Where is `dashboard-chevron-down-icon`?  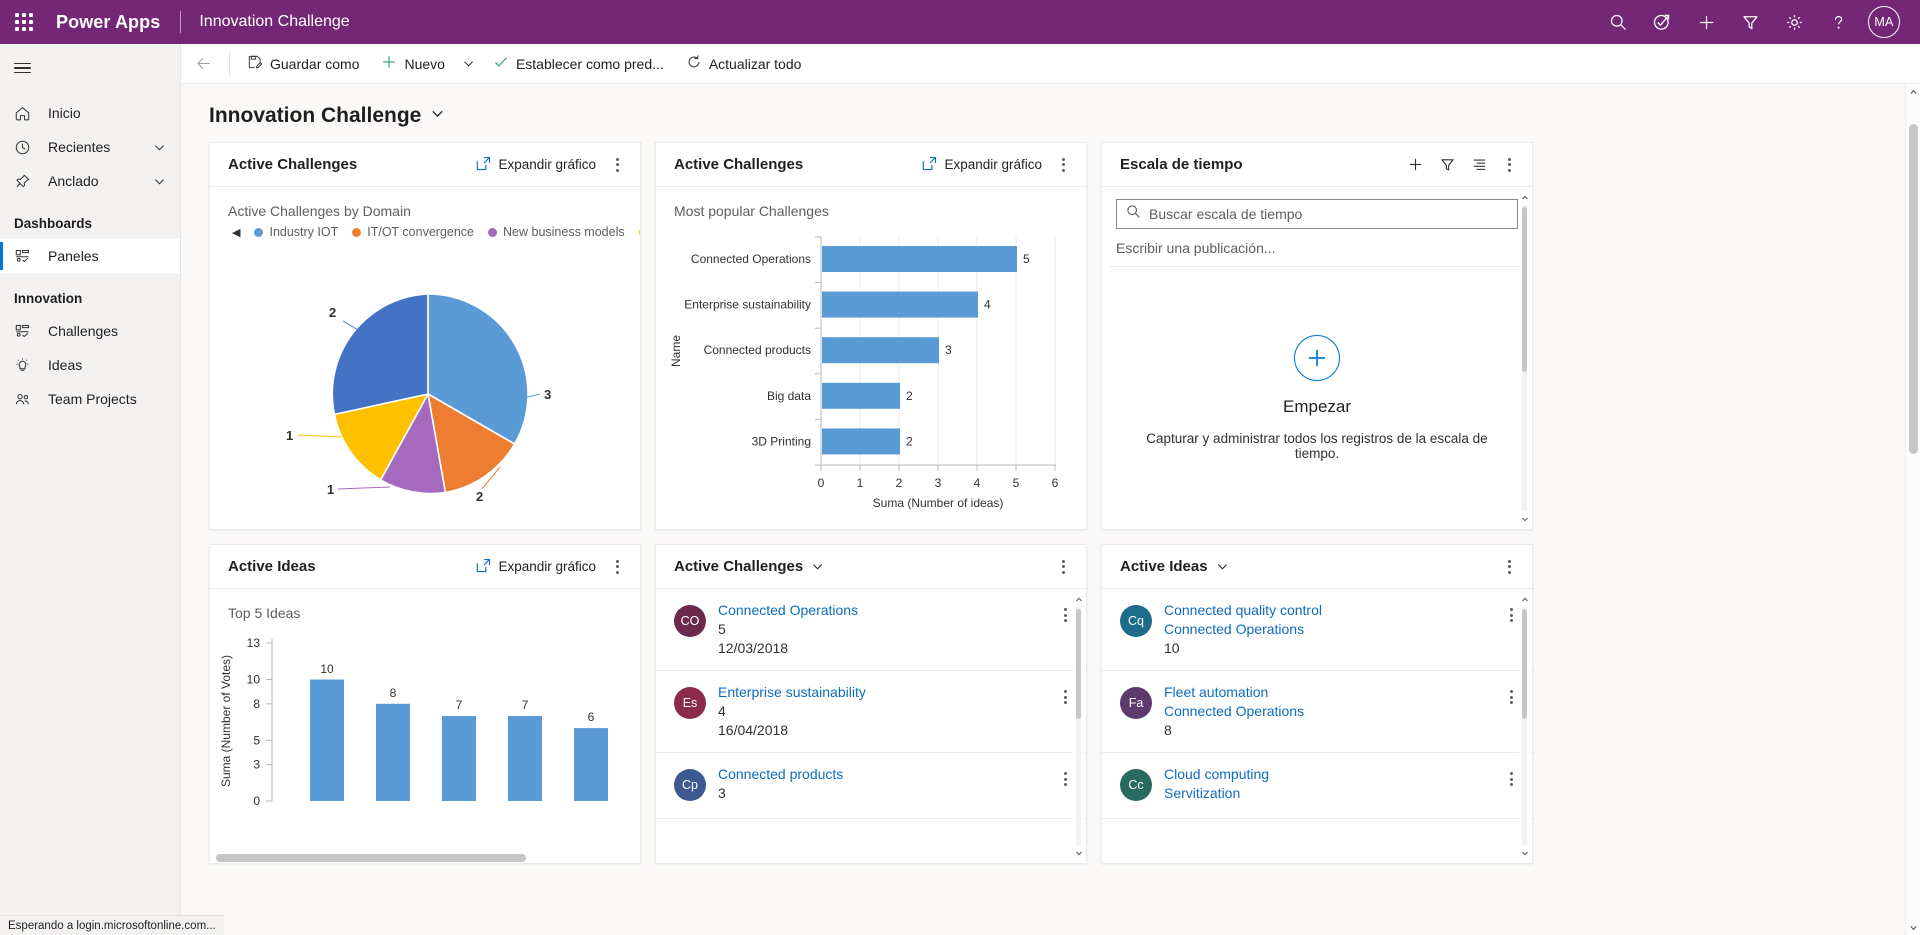
dashboard-chevron-down-icon is located at coordinates (437, 116).